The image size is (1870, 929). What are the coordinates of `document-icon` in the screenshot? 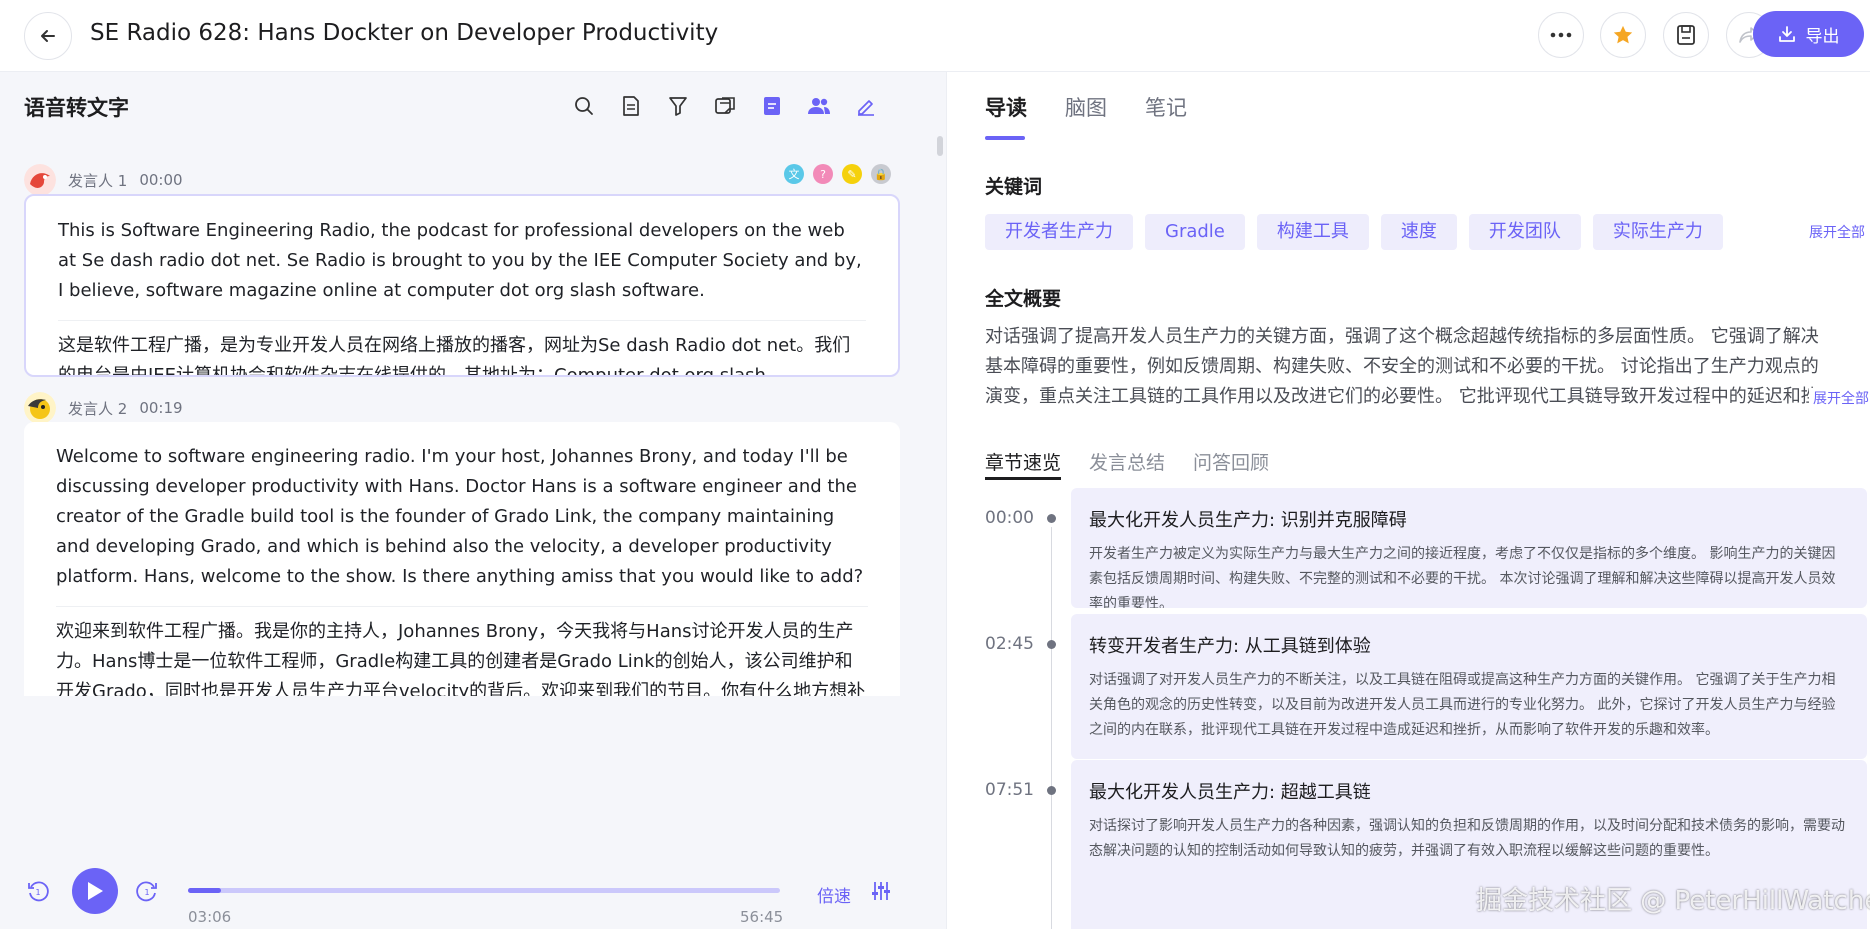 It's located at (631, 106).